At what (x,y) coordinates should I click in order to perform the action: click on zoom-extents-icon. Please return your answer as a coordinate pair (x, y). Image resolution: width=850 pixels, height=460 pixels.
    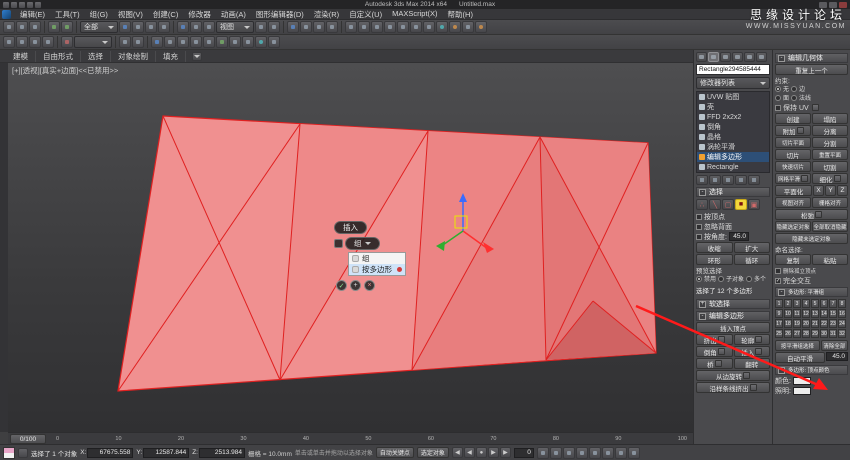
    Looking at the image, I should click on (568, 452).